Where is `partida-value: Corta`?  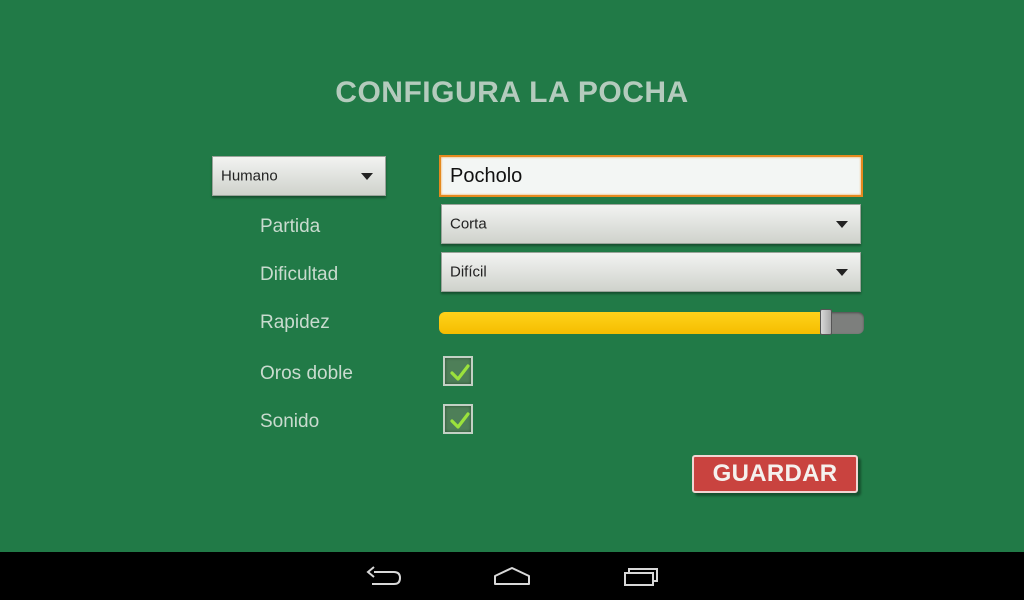 partida-value: Corta is located at coordinates (468, 224).